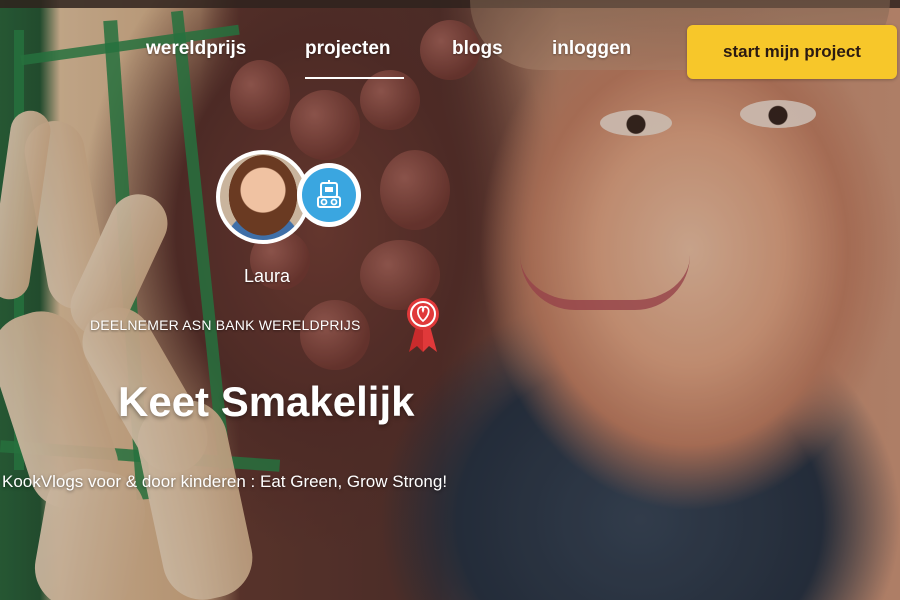  I want to click on nav-link-blogs: blogs, so click(477, 49).